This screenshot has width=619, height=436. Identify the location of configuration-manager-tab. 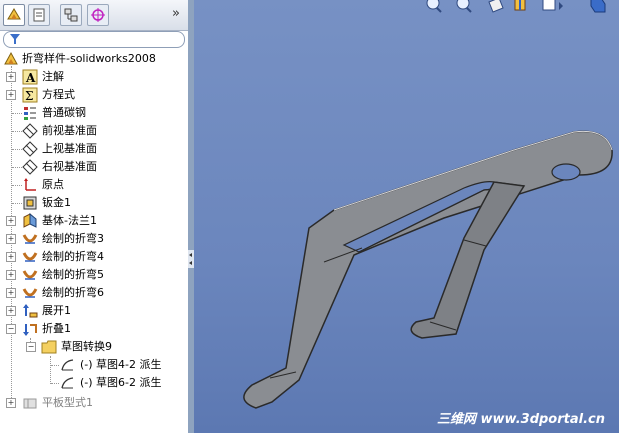
(71, 15).